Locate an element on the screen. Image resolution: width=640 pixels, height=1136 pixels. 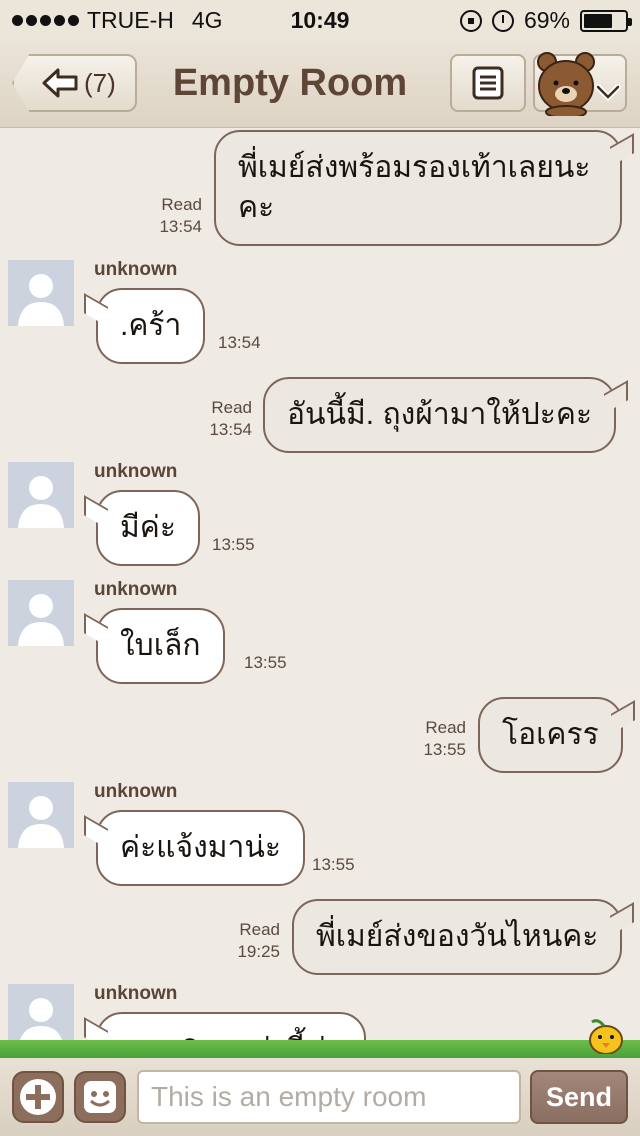
grass-decoration is located at coordinates (320, 1038).